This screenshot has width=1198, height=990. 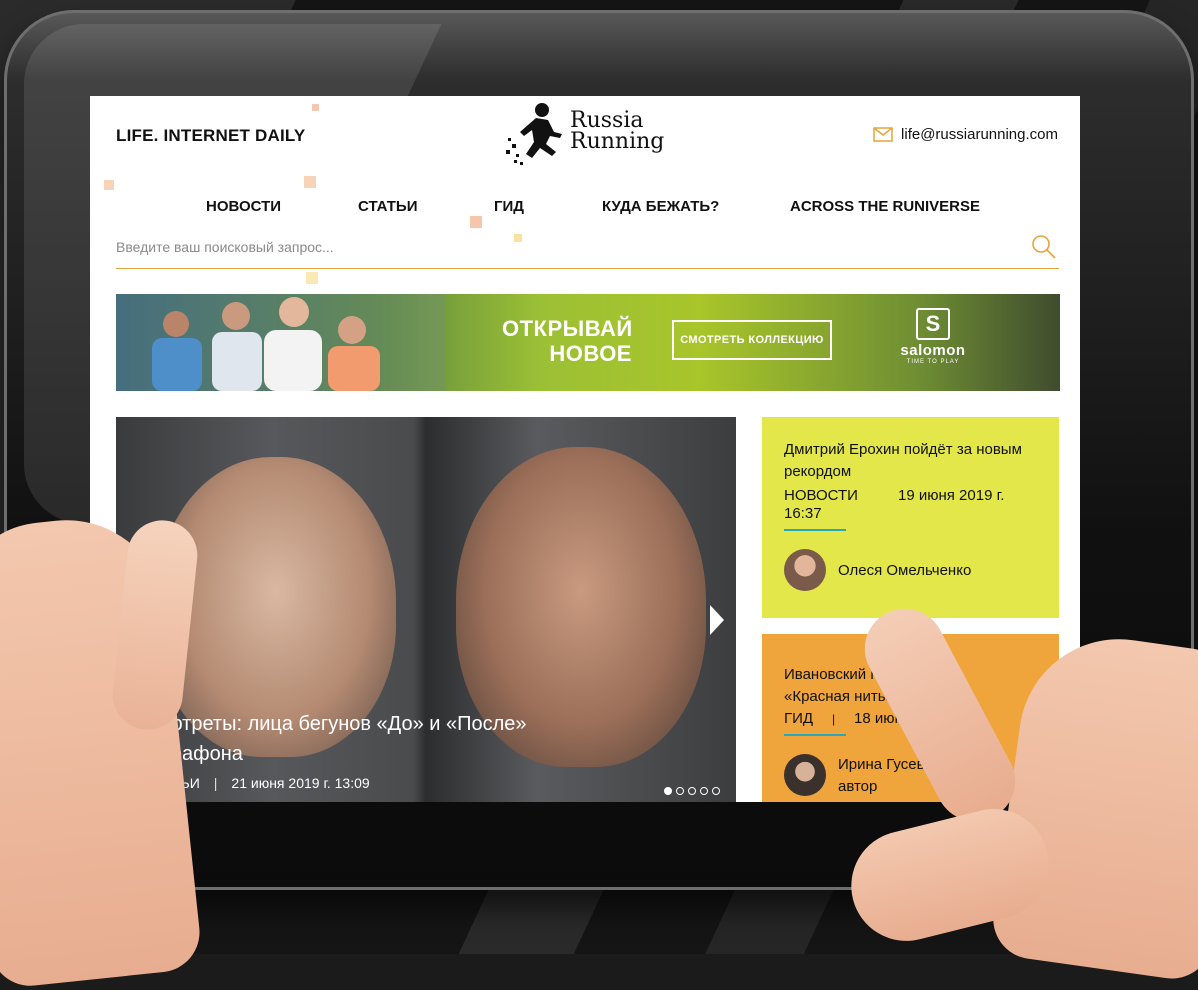 I want to click on hero-date: 21 июня 2019 г. 13:09, so click(x=300, y=783).